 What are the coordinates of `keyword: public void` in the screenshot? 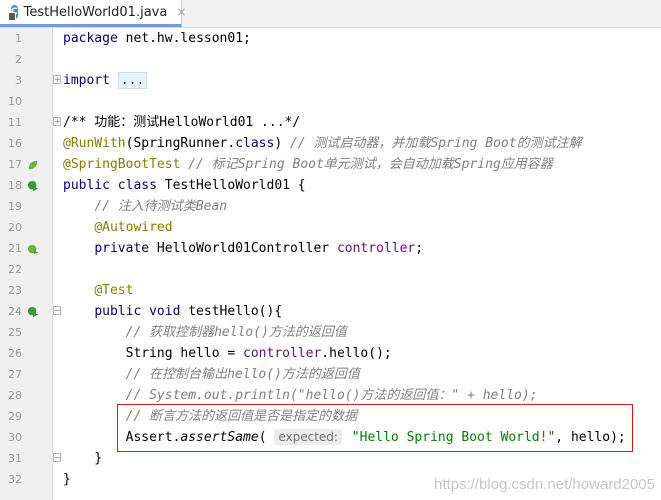 It's located at (137, 311).